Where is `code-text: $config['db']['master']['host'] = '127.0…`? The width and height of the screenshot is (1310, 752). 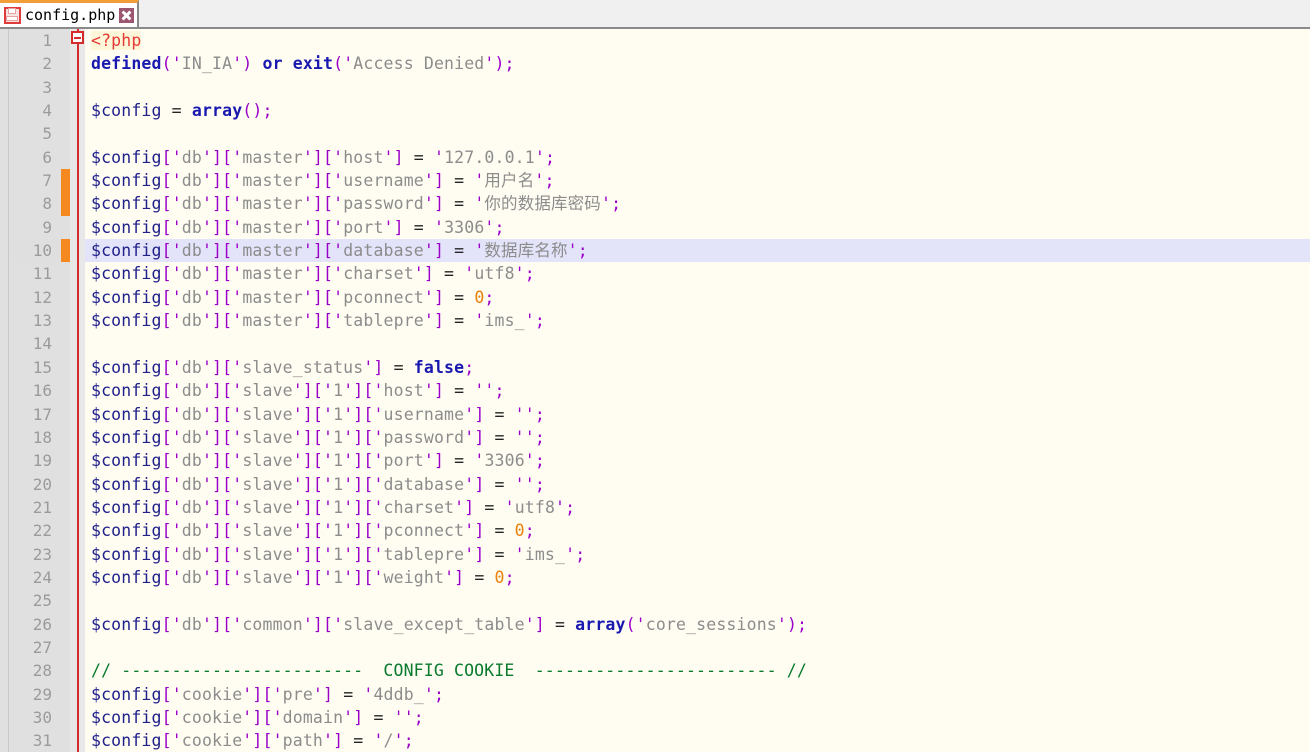 code-text: $config['db']['master']['host'] = '127.0… is located at coordinates (697, 157).